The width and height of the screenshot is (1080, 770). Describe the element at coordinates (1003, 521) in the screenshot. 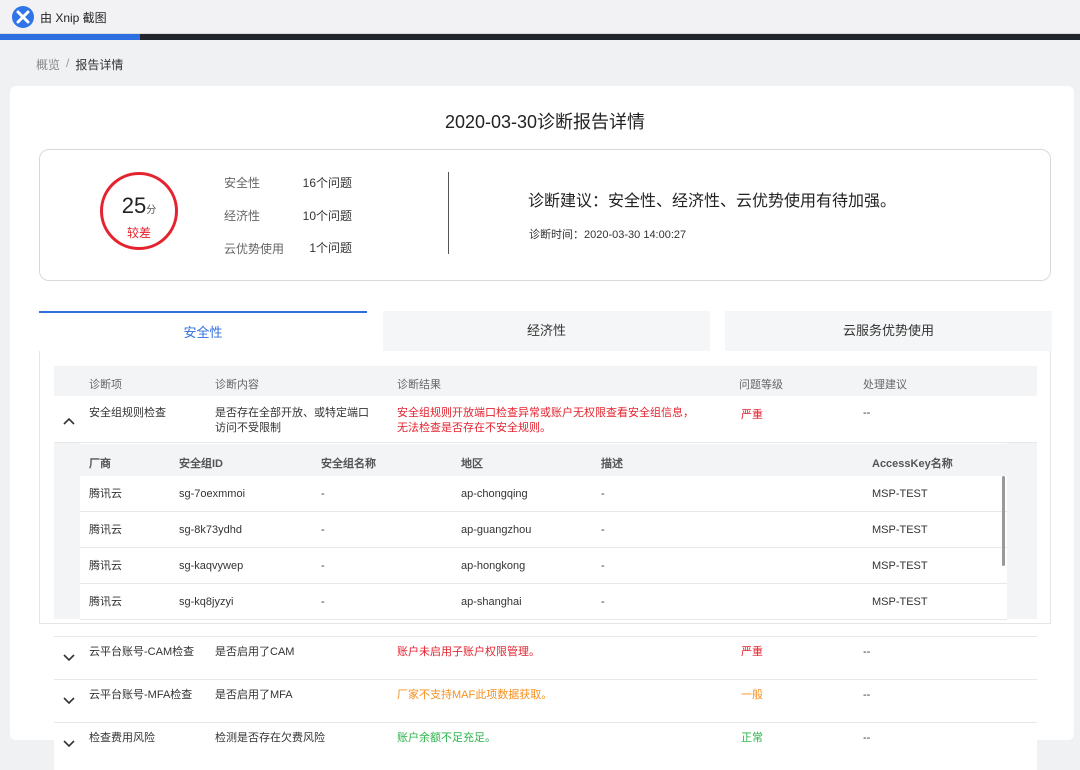

I see `subtable-scrollbar` at that location.